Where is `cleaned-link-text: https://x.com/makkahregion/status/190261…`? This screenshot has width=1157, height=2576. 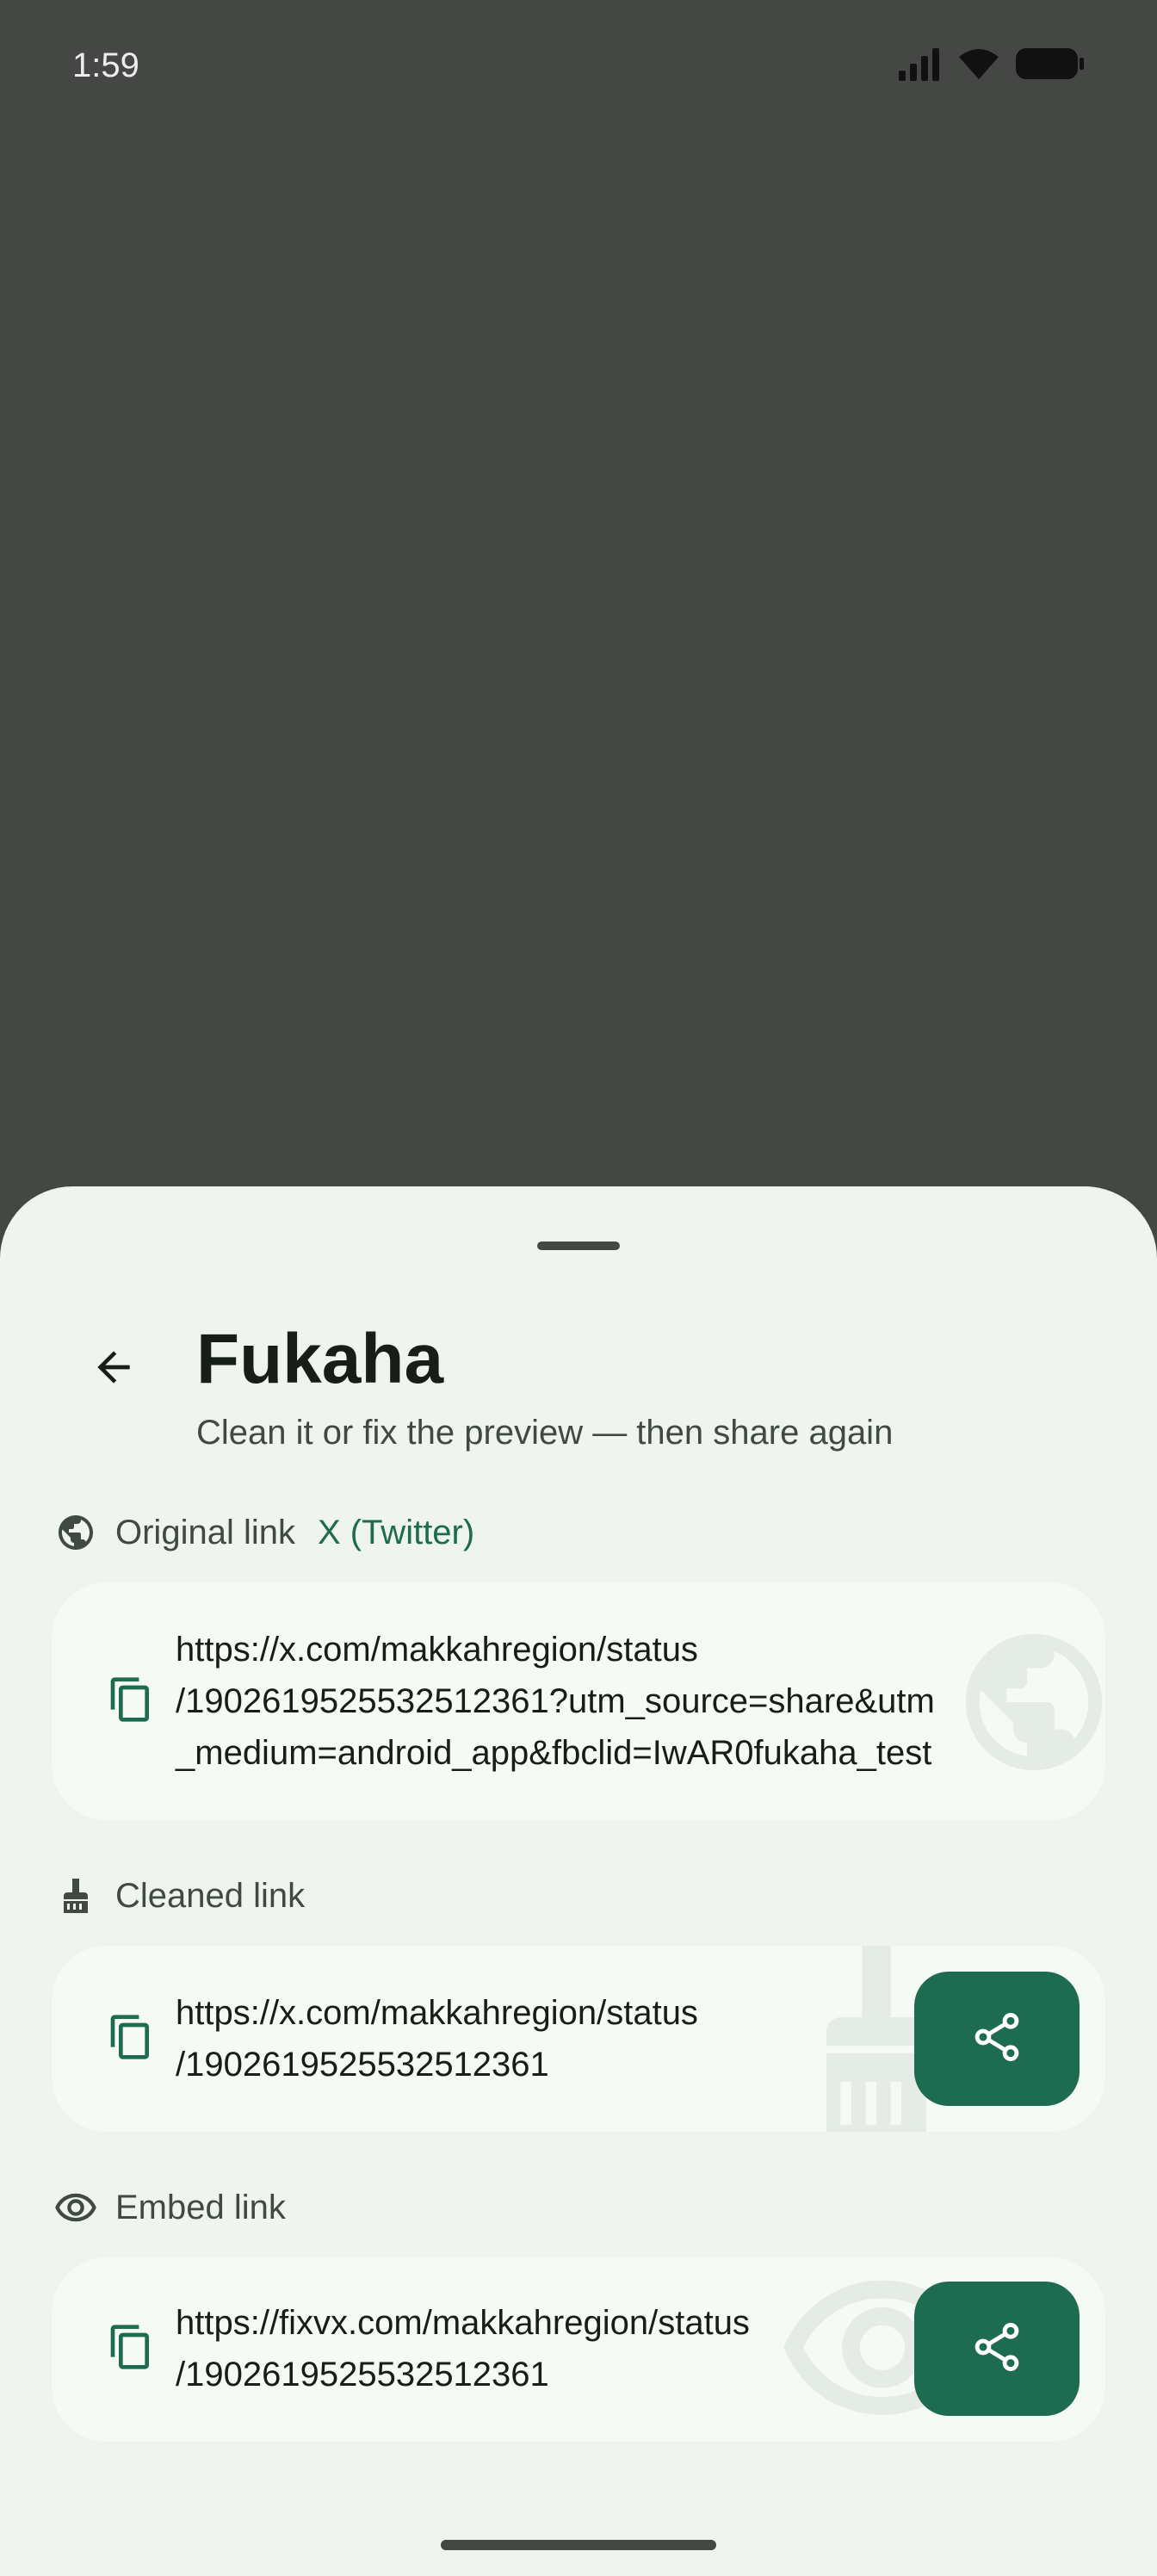 cleaned-link-text: https://x.com/makkahregion/status/190261… is located at coordinates (437, 2038).